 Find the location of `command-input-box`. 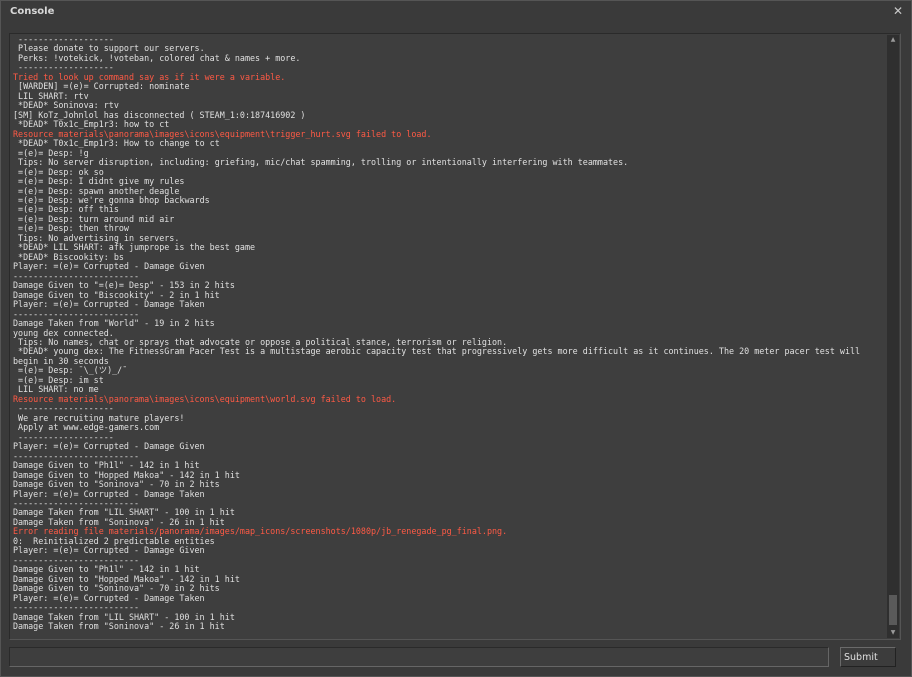

command-input-box is located at coordinates (419, 658).